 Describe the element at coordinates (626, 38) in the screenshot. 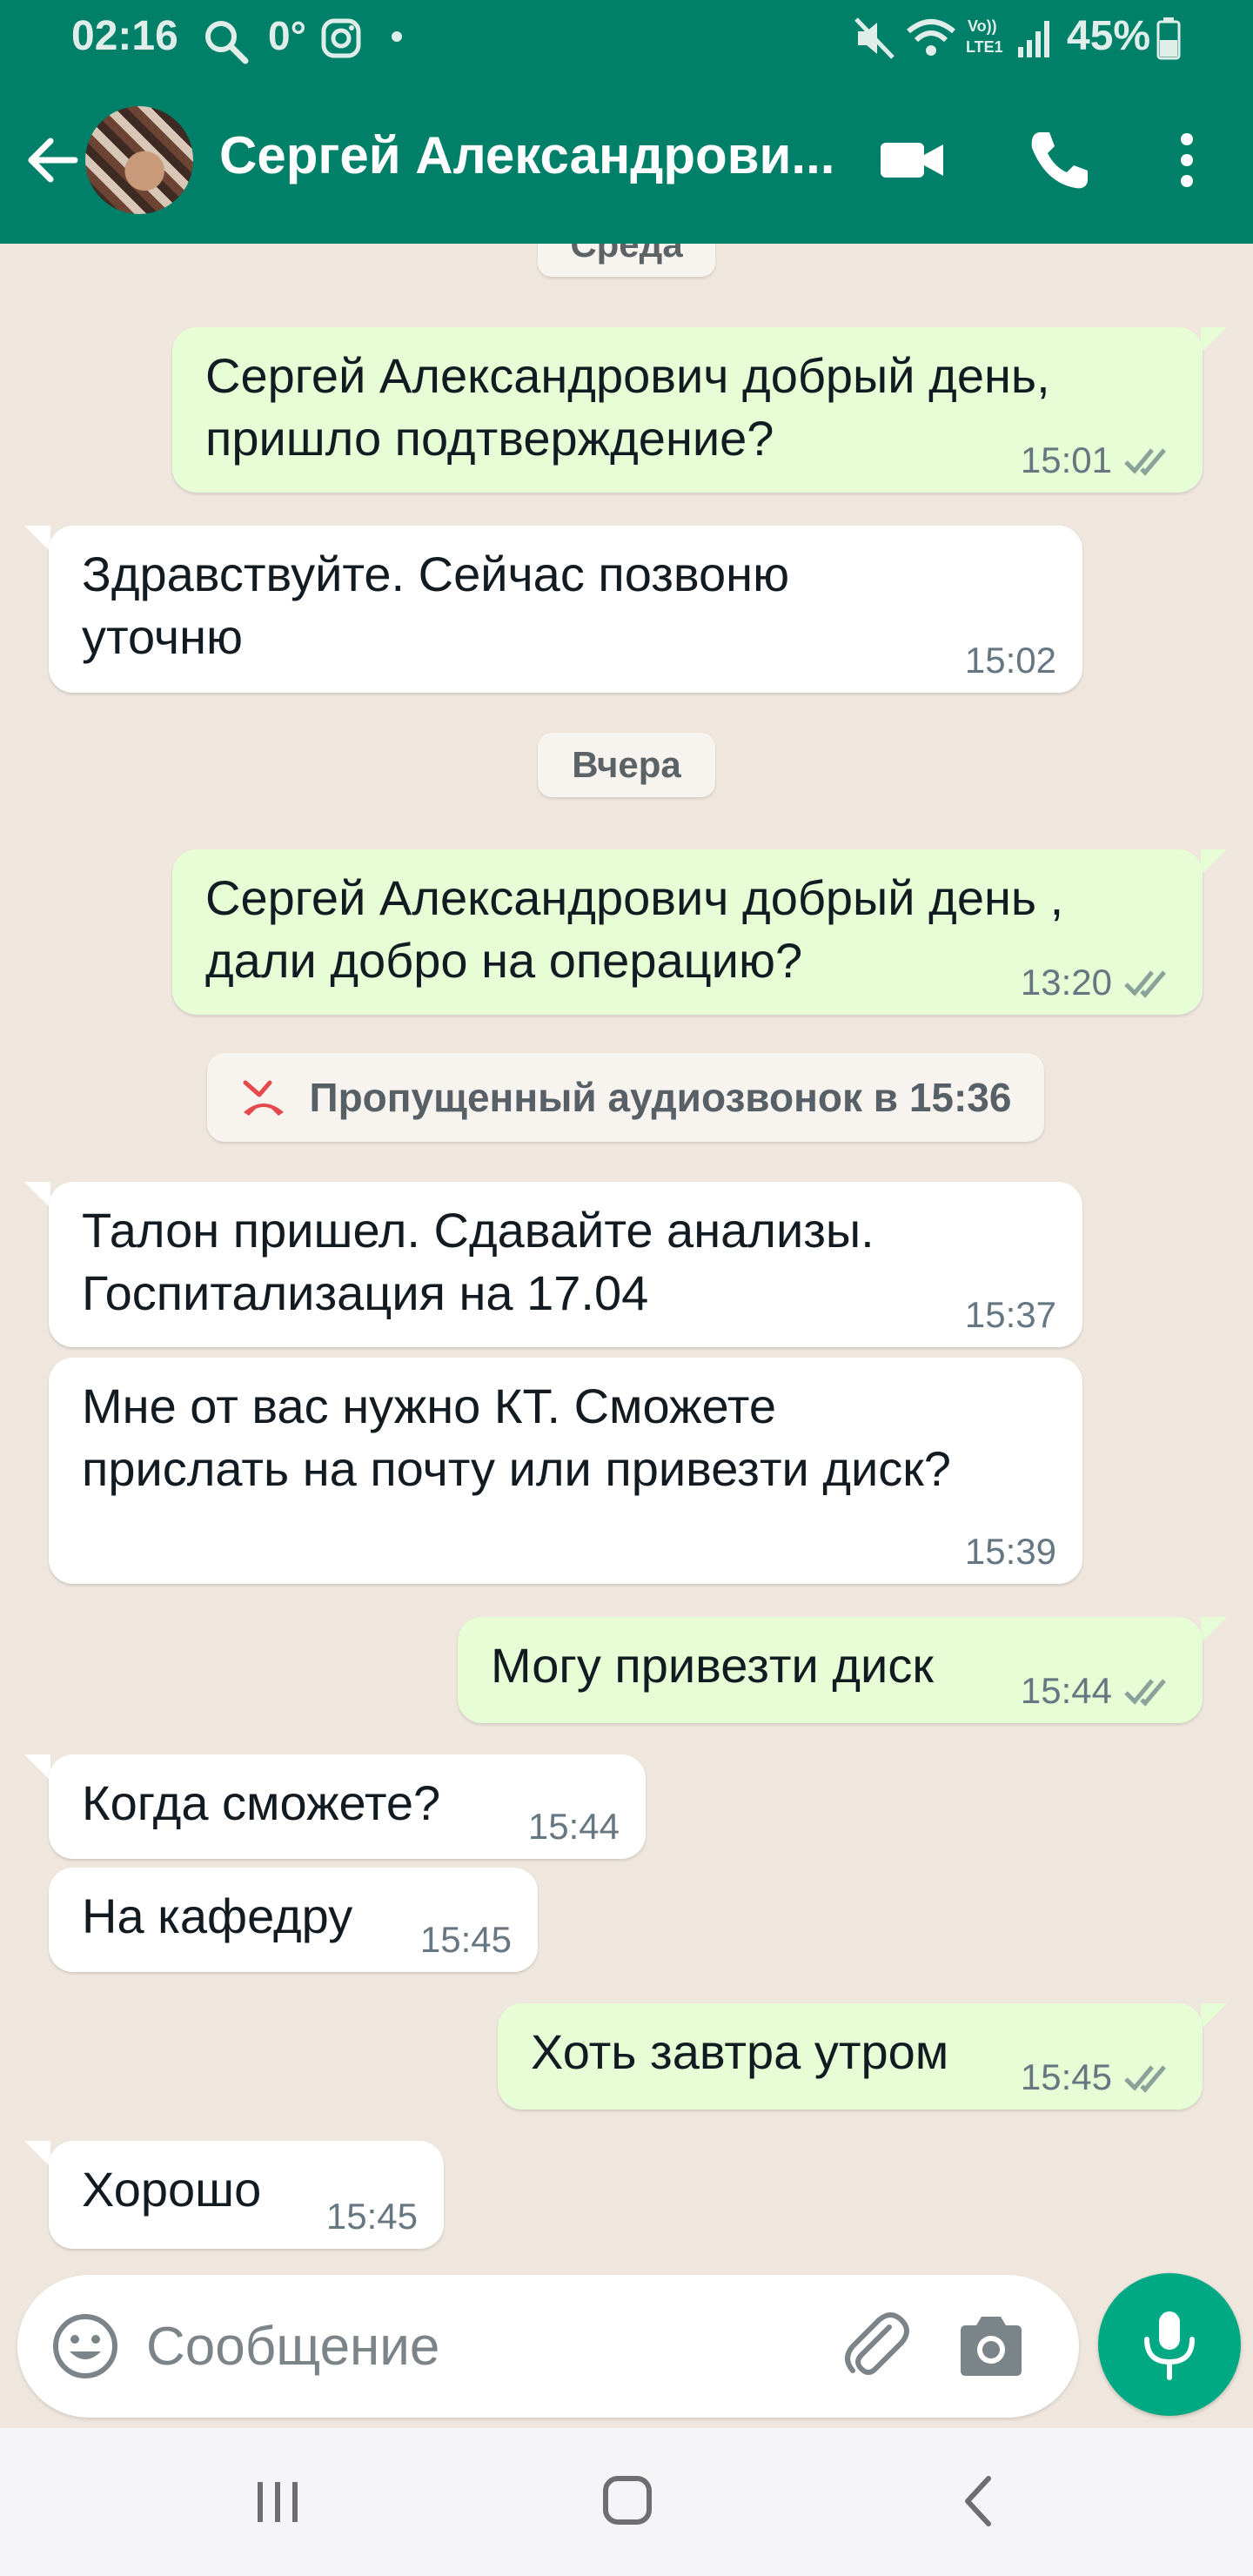

I see `status-bar: 02:16 0° Vo)) LTE1 45%` at that location.